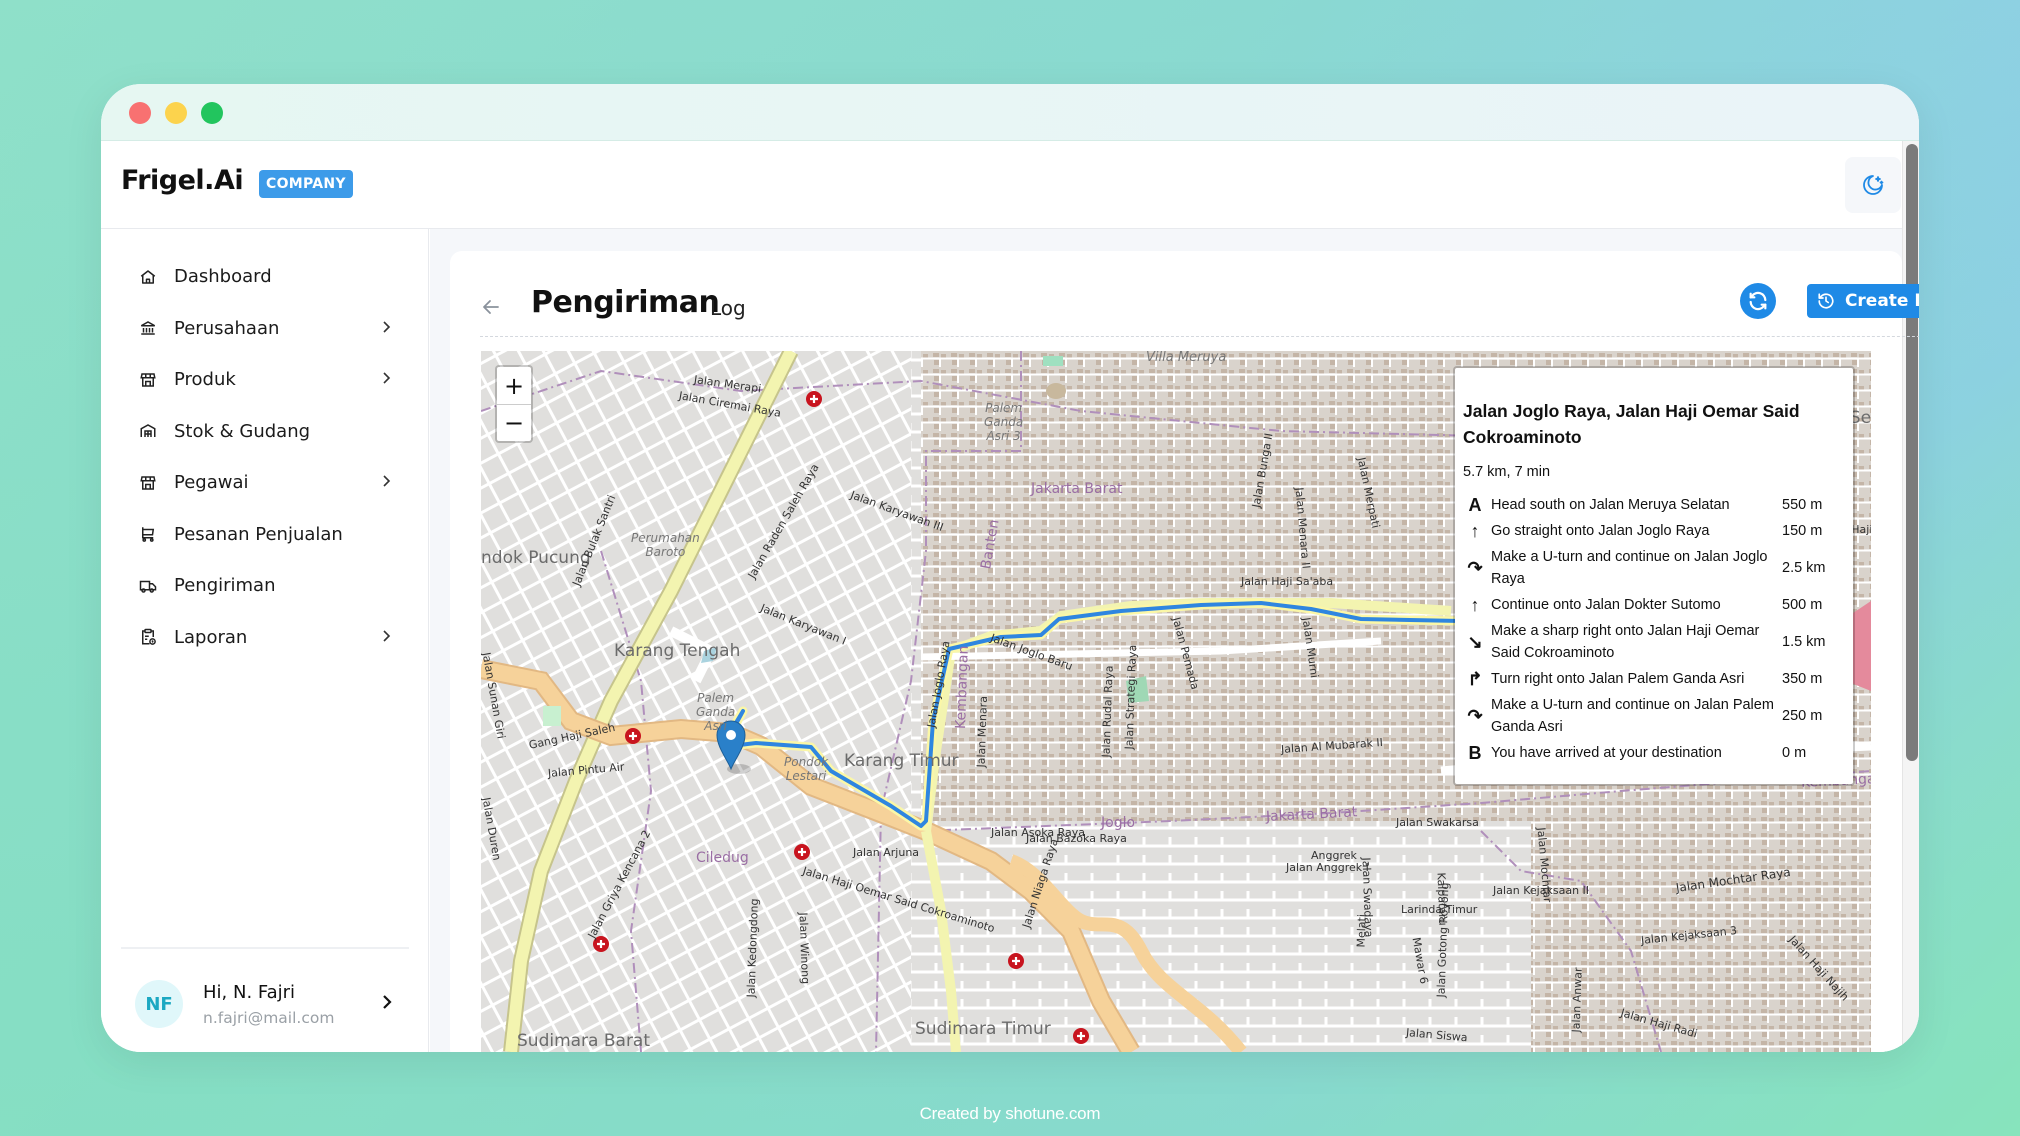 This screenshot has height=1136, width=2020. I want to click on map-label: Palem Ganda Asri, so click(716, 712).